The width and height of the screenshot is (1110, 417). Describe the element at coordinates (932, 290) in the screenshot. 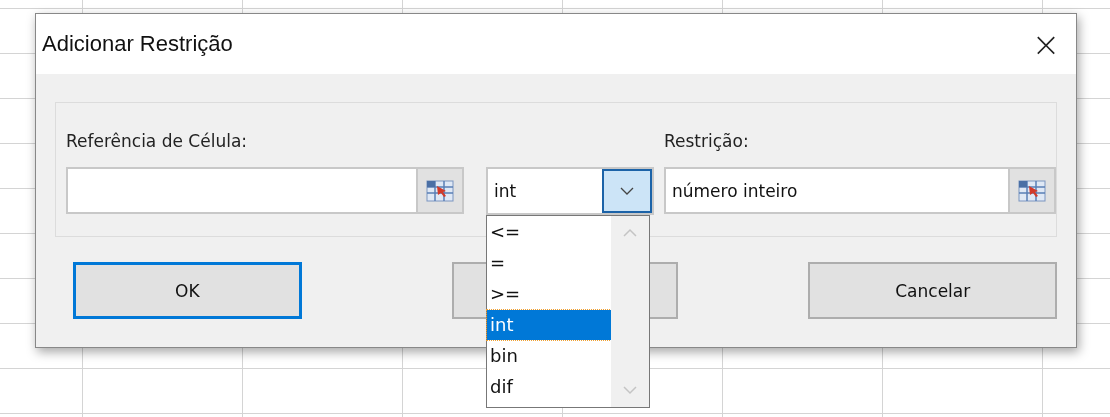

I see `dialog-button: Cancelar` at that location.